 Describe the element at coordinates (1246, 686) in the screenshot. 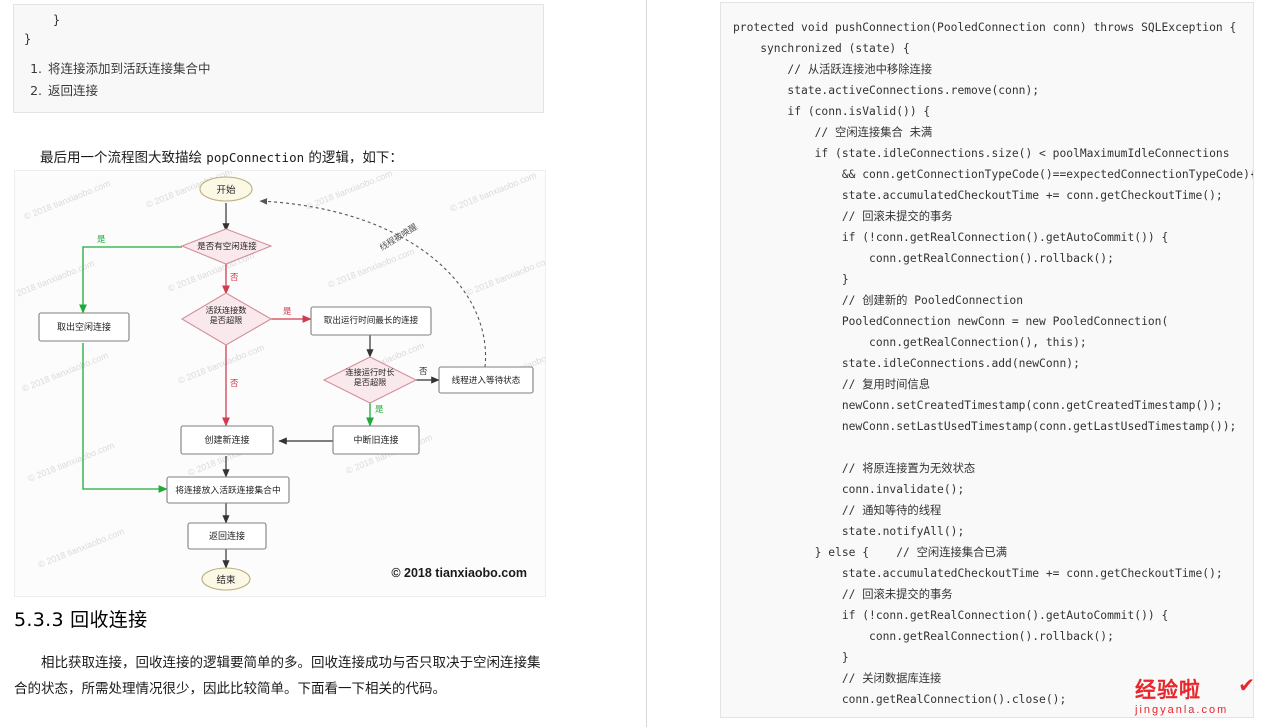

I see `check-icon: ✔` at that location.